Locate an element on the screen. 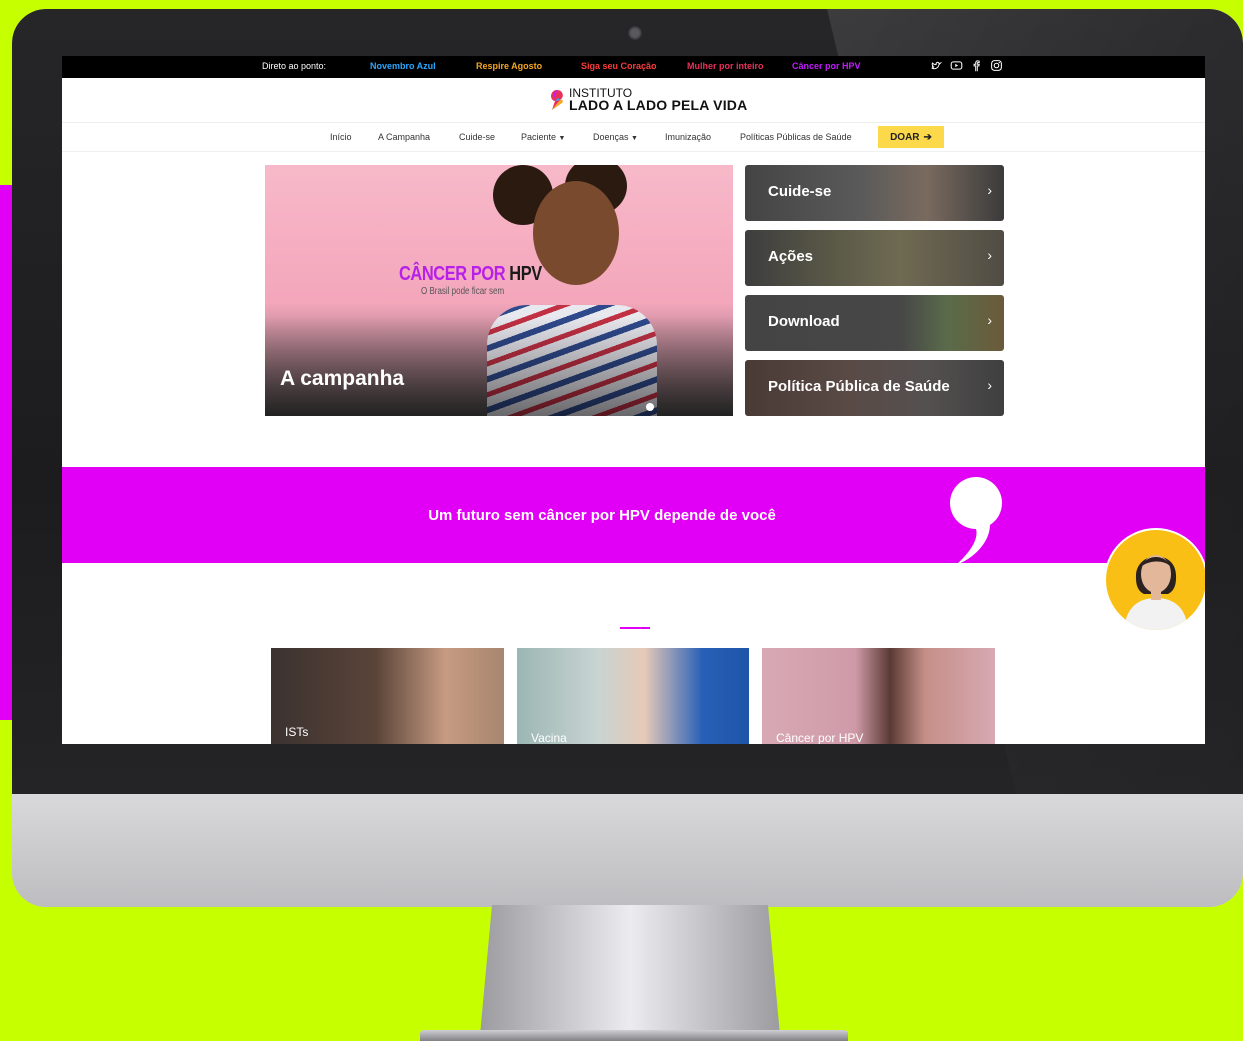 This screenshot has width=1243, height=1041. youtube-icon is located at coordinates (956, 65).